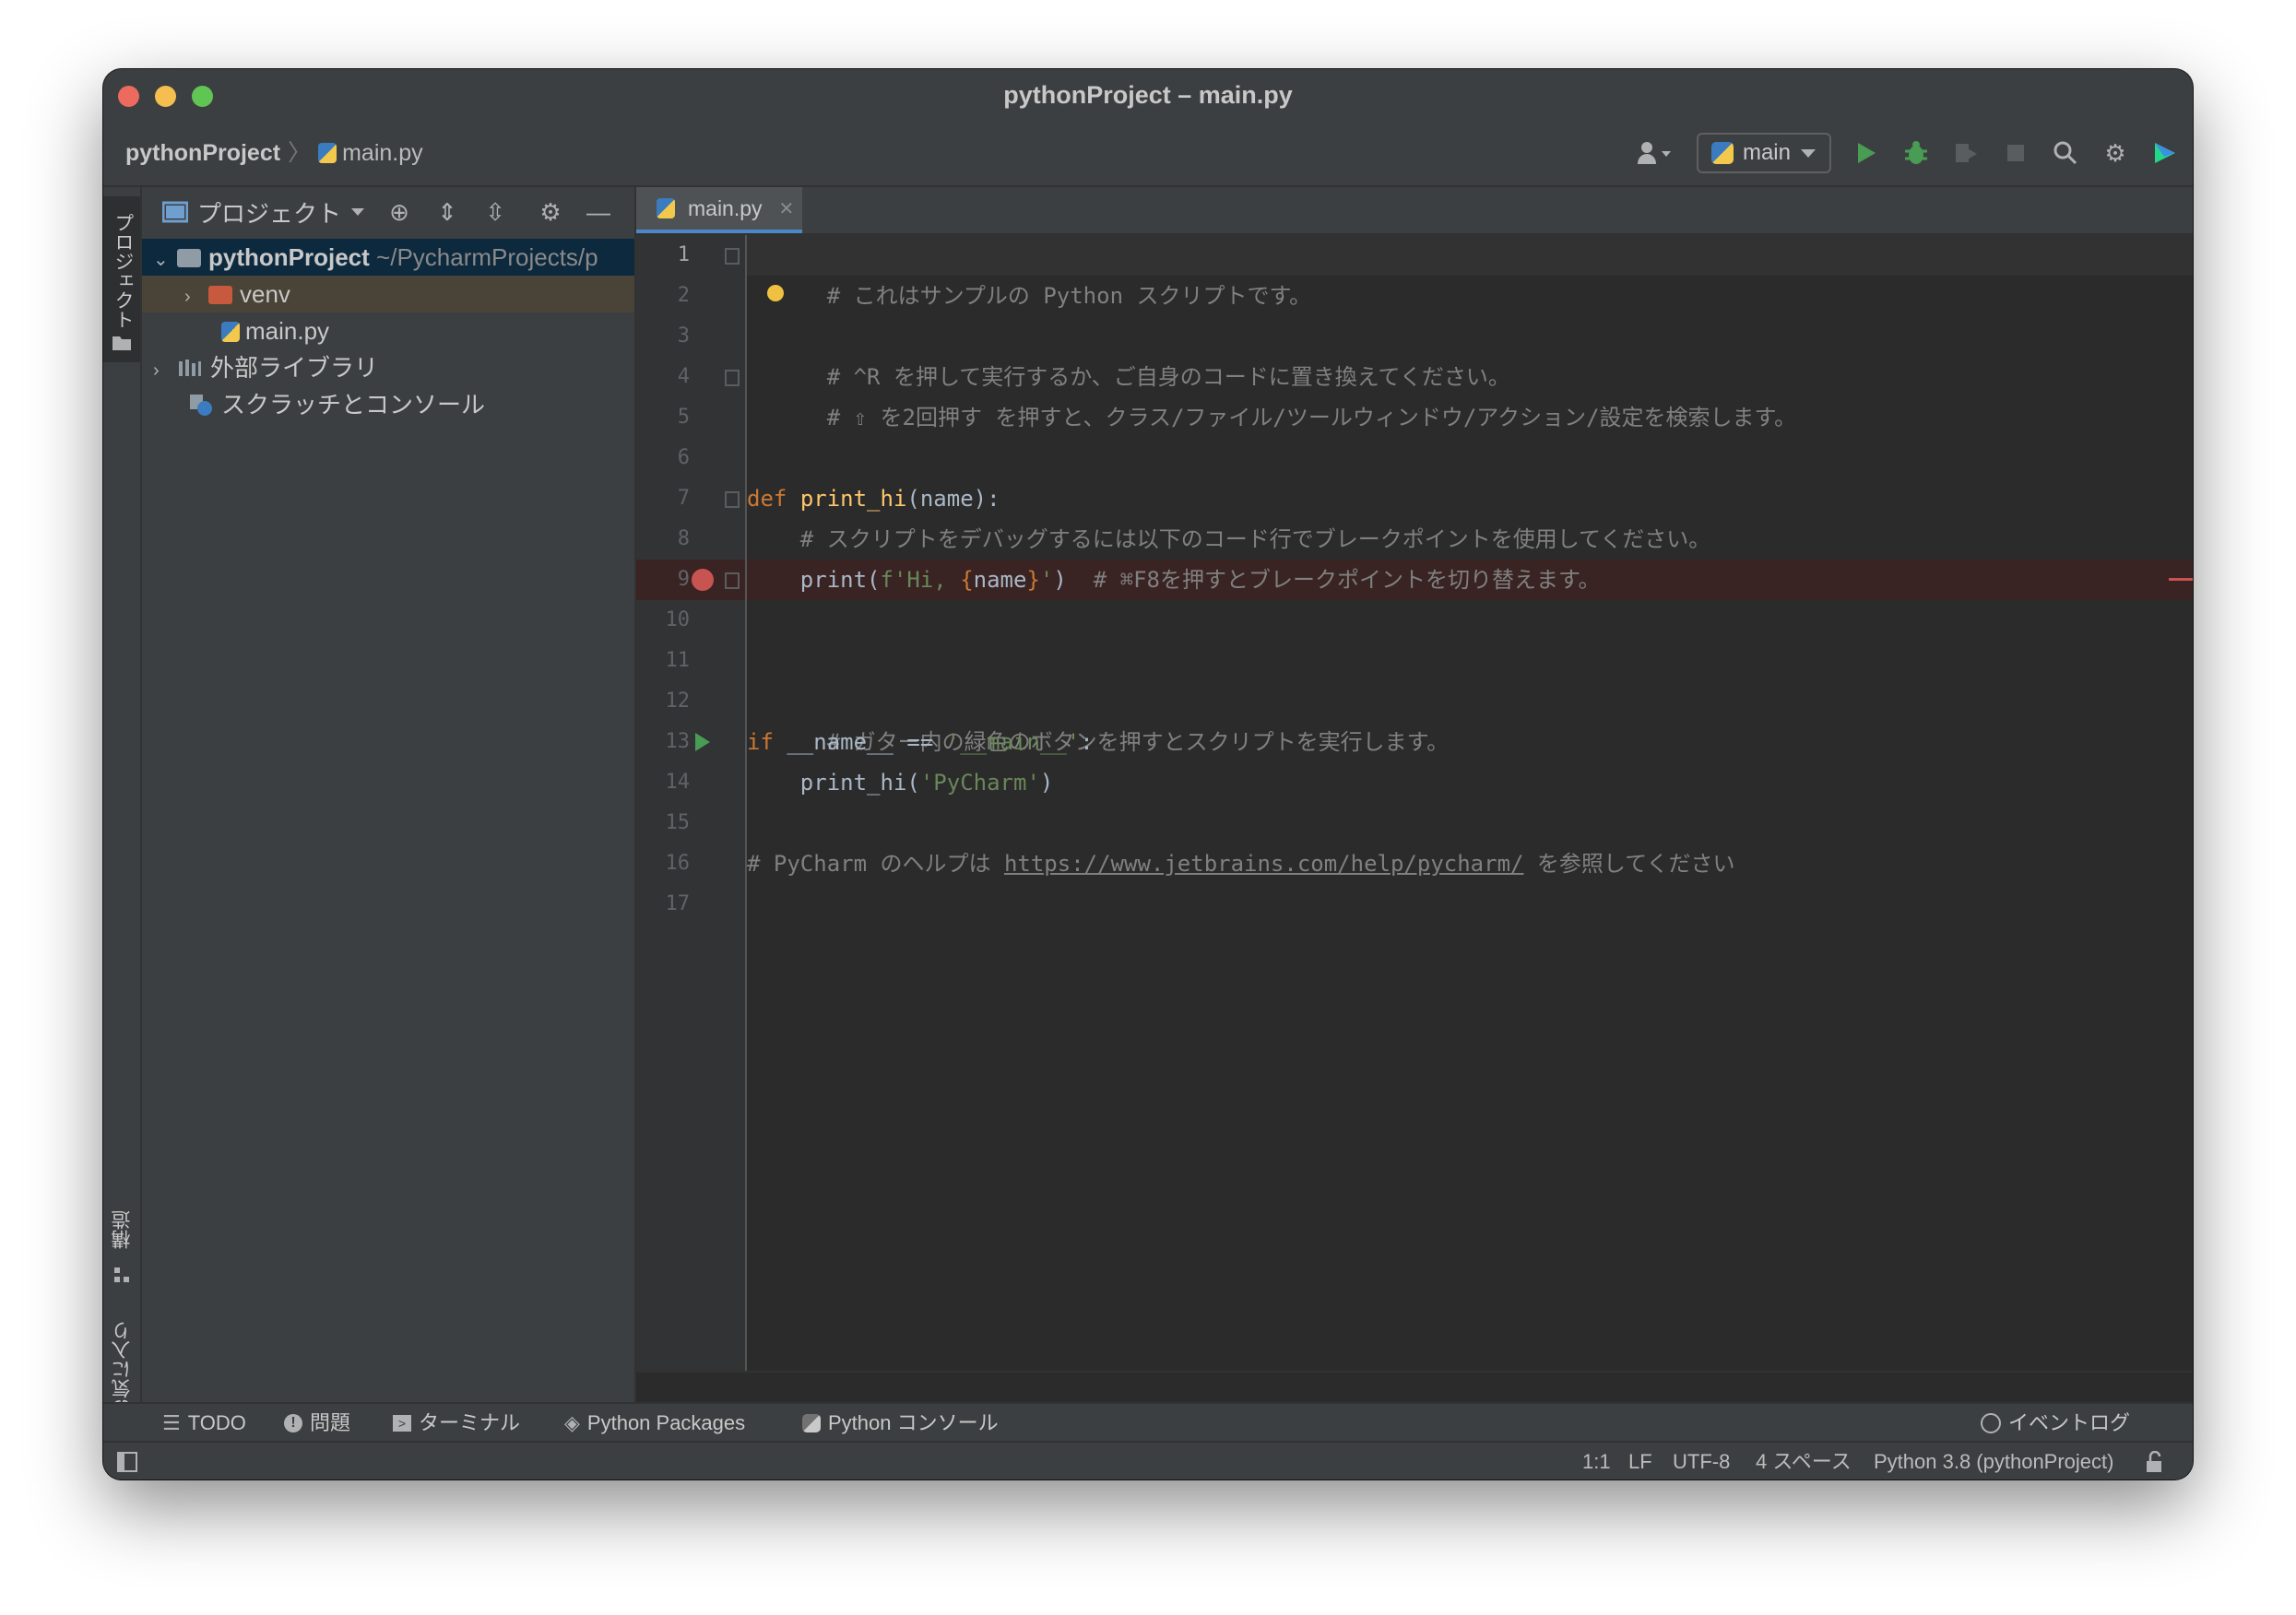 The image size is (2296, 1615). What do you see at coordinates (121, 1251) in the screenshot?
I see `structure-tool-tab: 構造` at bounding box center [121, 1251].